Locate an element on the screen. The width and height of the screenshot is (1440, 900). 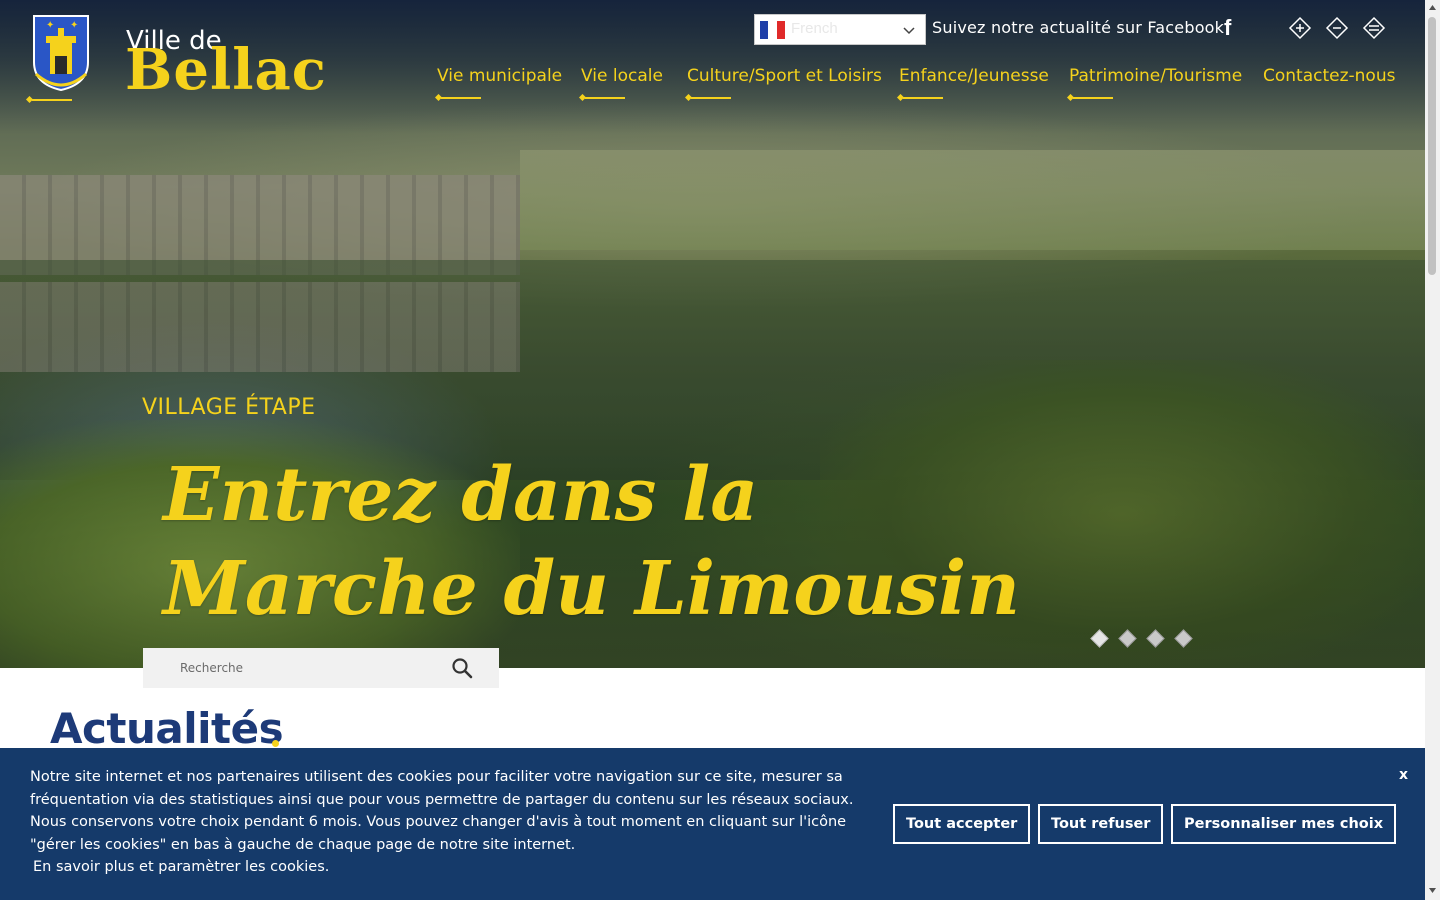
contrast-icon is located at coordinates (1374, 28).